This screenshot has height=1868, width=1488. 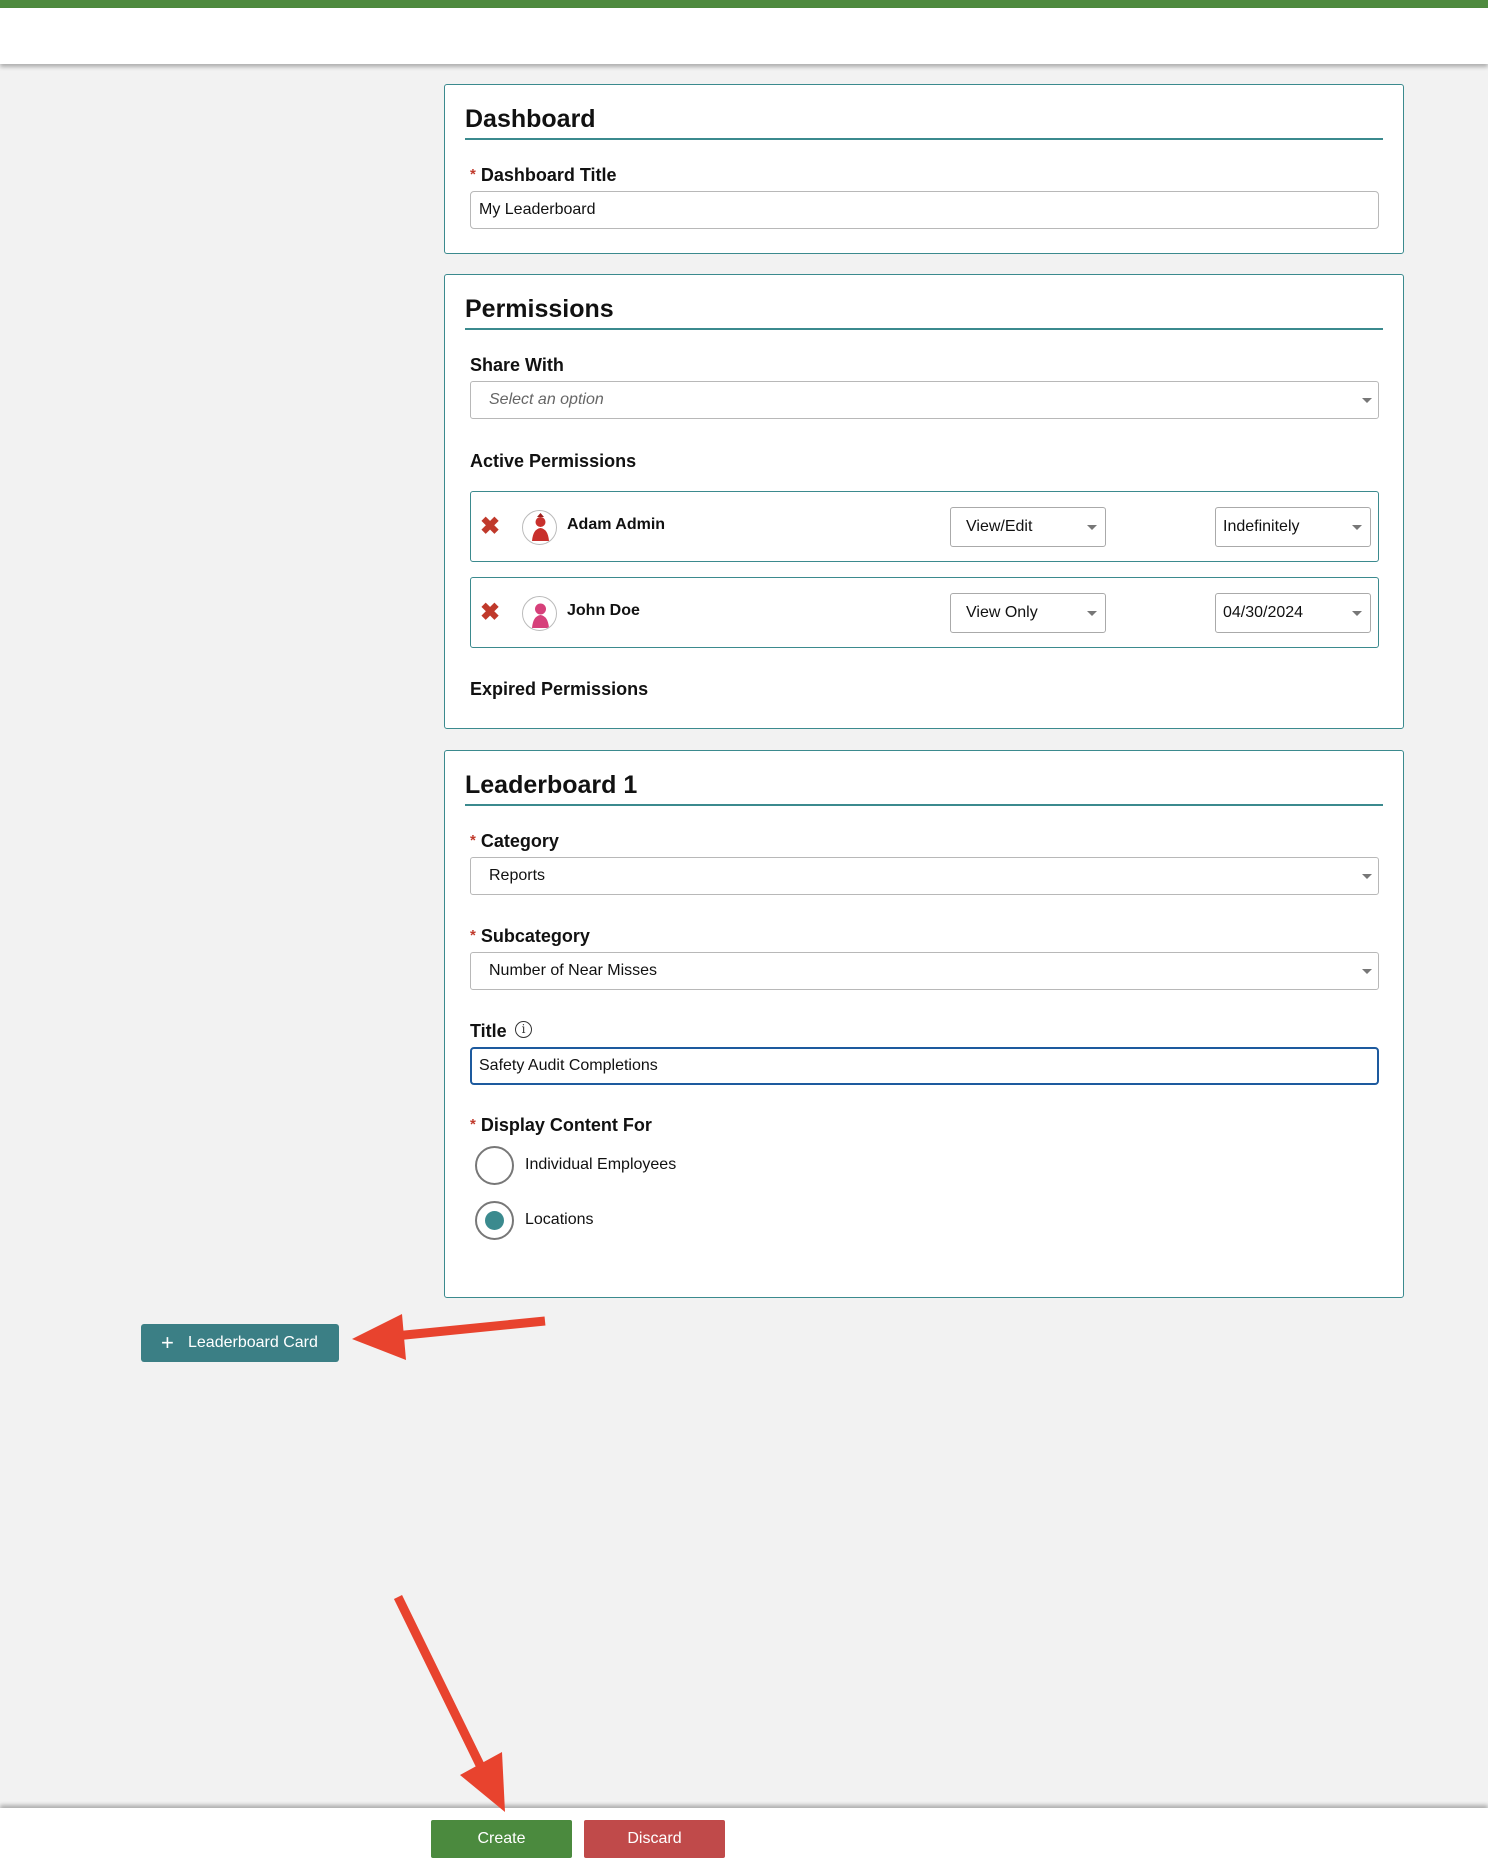 I want to click on duration-value: 04/30/2024, so click(x=1263, y=612).